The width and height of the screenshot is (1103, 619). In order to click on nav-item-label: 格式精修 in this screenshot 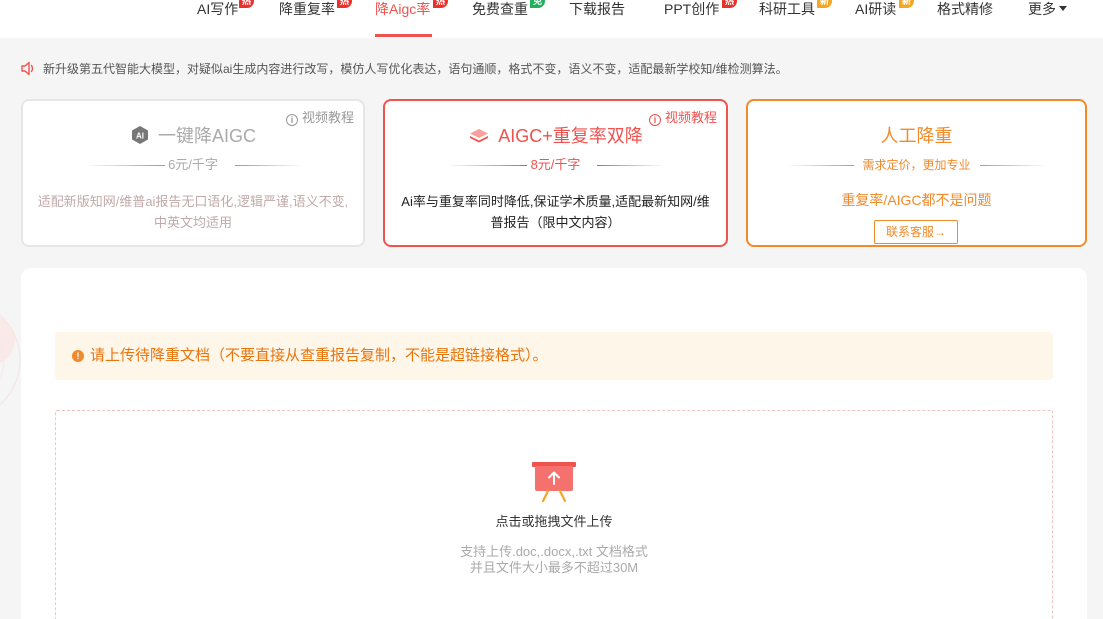, I will do `click(965, 9)`.